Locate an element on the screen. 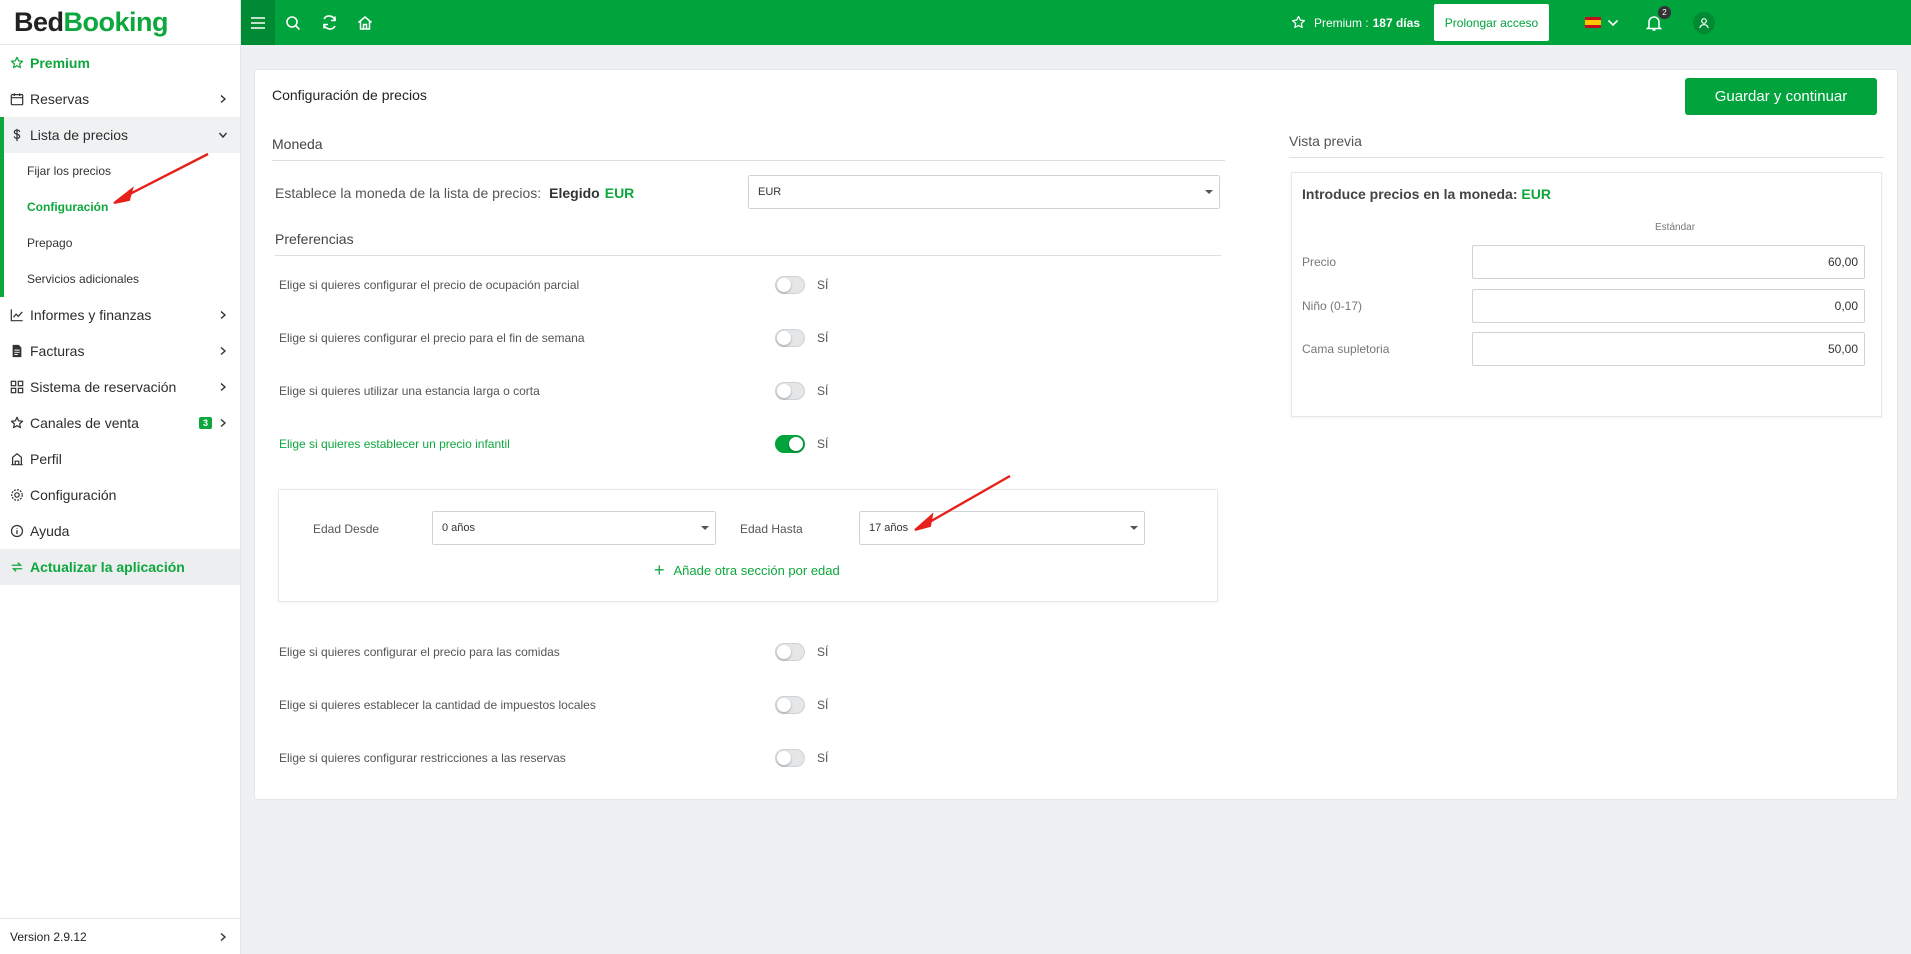 The image size is (1911, 954). topbar-right: Premium : 187 días Prolongar acceso 2 is located at coordinates (1601, 22).